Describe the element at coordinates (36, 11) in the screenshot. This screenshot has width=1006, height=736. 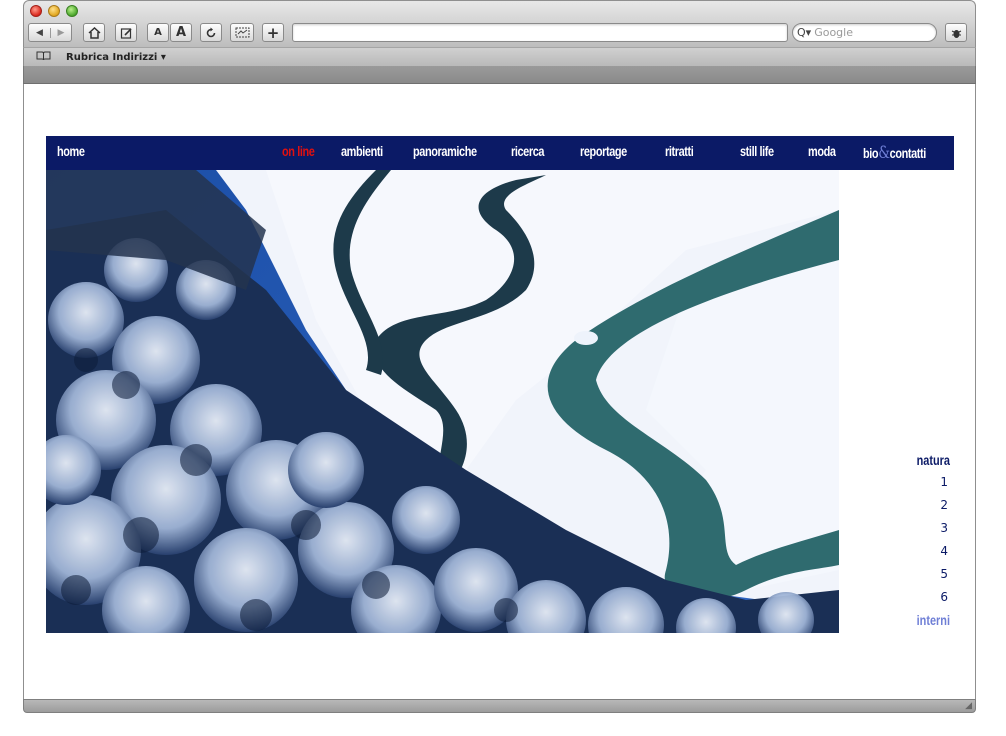
I see `close-window-icon` at that location.